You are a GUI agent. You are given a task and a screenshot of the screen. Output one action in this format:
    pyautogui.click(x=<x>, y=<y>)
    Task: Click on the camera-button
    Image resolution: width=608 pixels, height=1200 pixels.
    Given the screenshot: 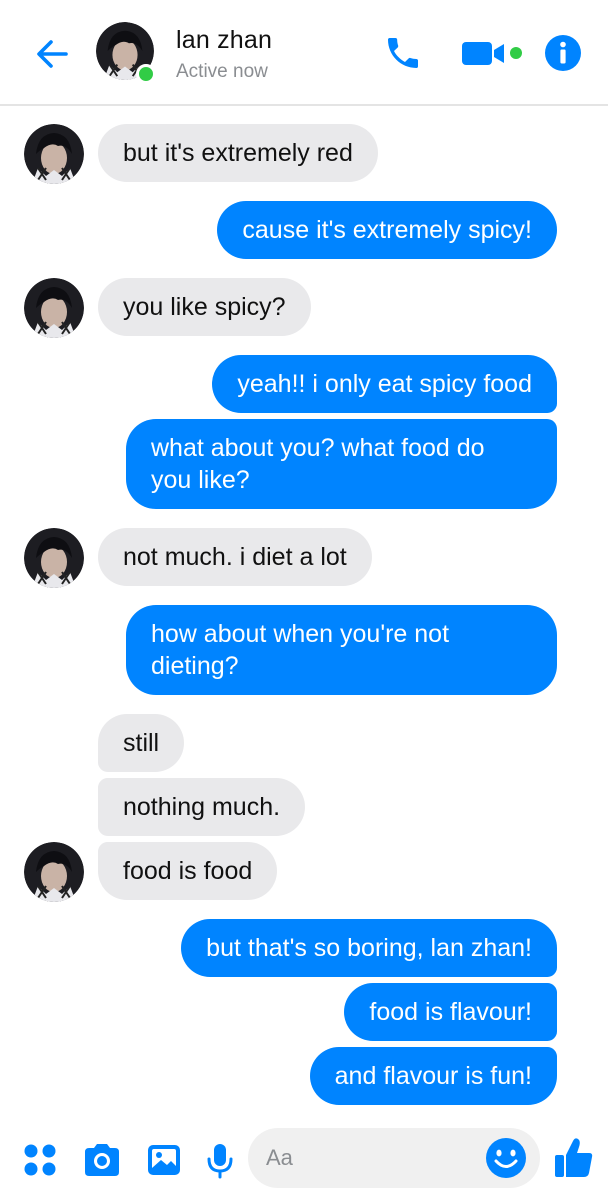 What is the action you would take?
    pyautogui.click(x=102, y=1160)
    